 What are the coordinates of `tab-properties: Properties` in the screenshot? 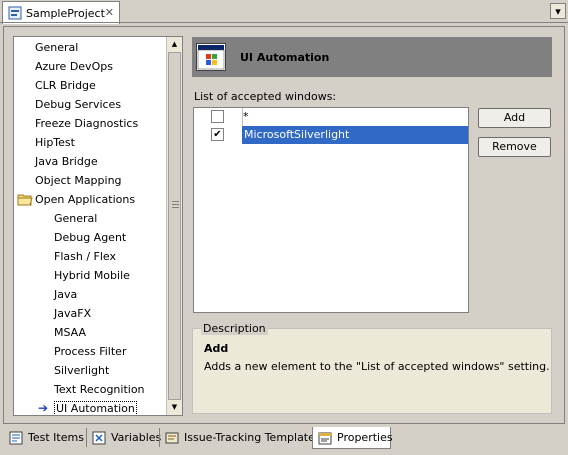 It's located at (352, 438).